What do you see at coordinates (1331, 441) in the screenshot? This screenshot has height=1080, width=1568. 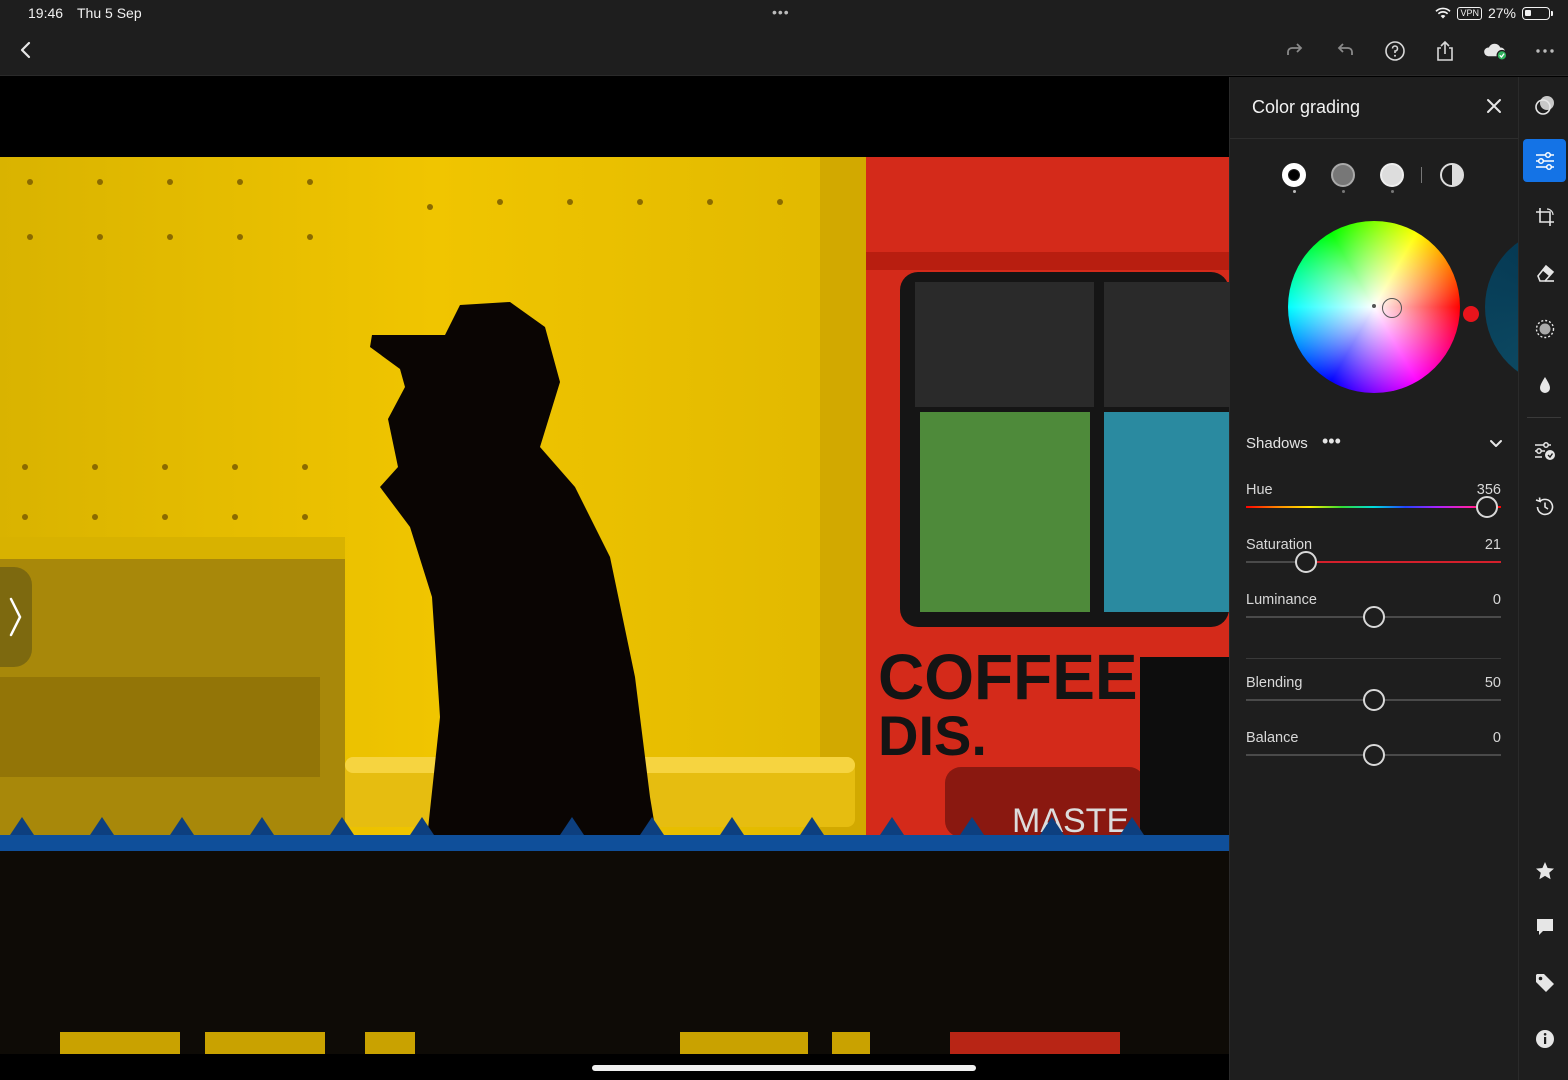 I see `section-more-icon: •••` at bounding box center [1331, 441].